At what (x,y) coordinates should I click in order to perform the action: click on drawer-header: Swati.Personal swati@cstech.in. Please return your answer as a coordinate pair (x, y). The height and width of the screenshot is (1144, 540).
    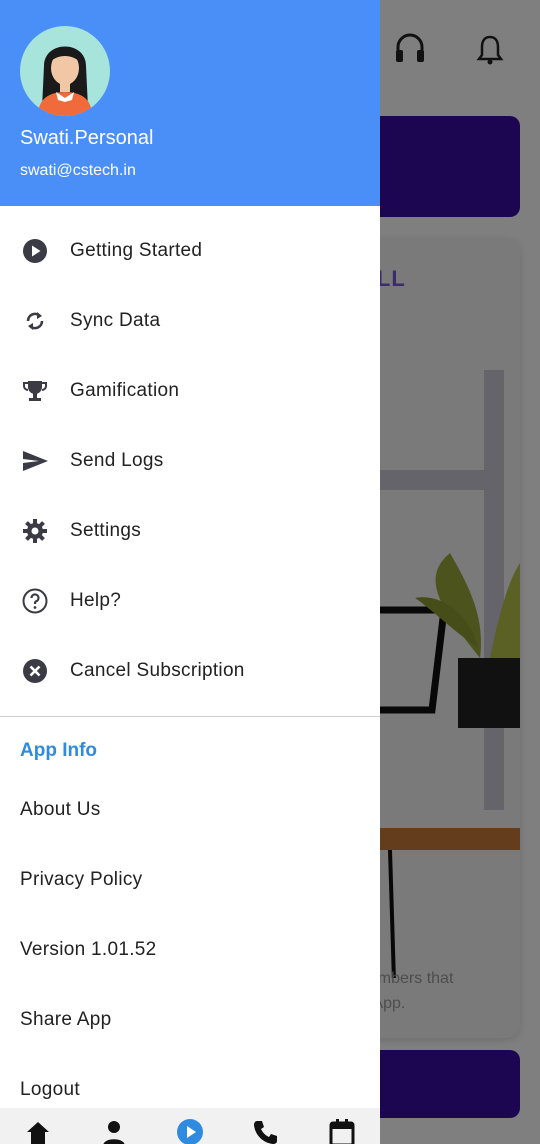
    Looking at the image, I should click on (190, 103).